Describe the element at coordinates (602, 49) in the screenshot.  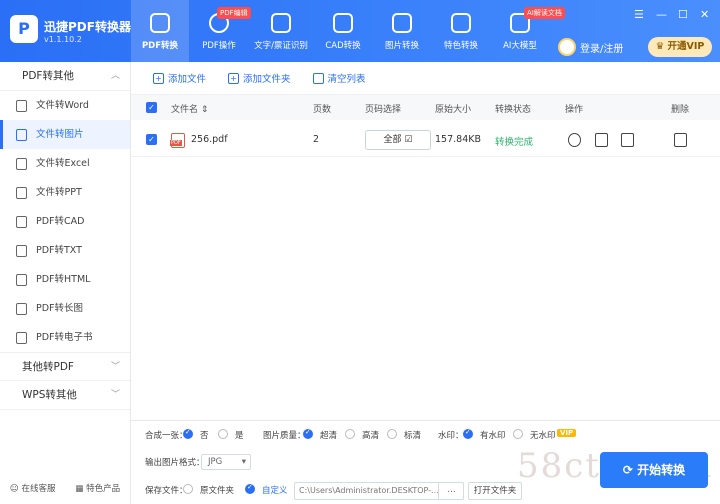
I see `login-label: 登录/注册` at that location.